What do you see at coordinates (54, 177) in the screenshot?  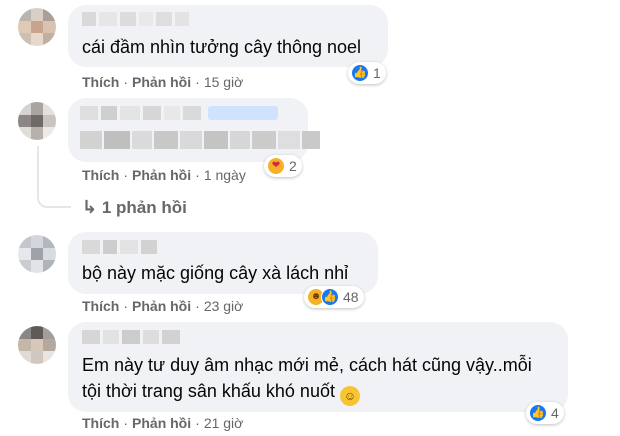 I see `reply-thread-line` at bounding box center [54, 177].